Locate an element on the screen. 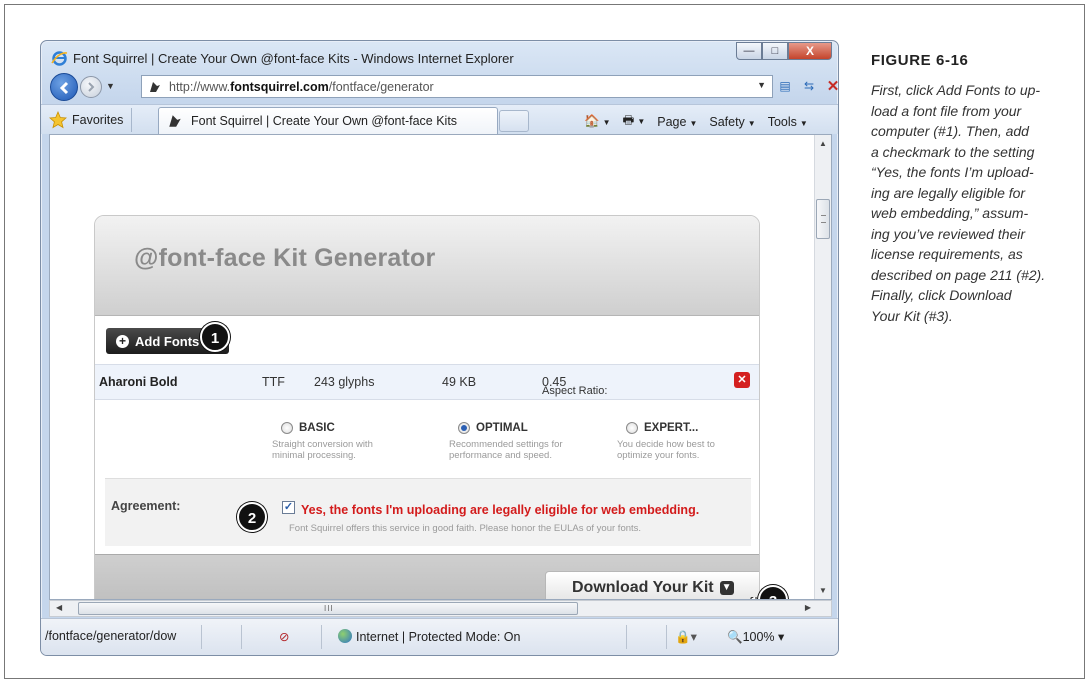 The image size is (1089, 683). option-optimal-desc-2: performance and speed. is located at coordinates (500, 455).